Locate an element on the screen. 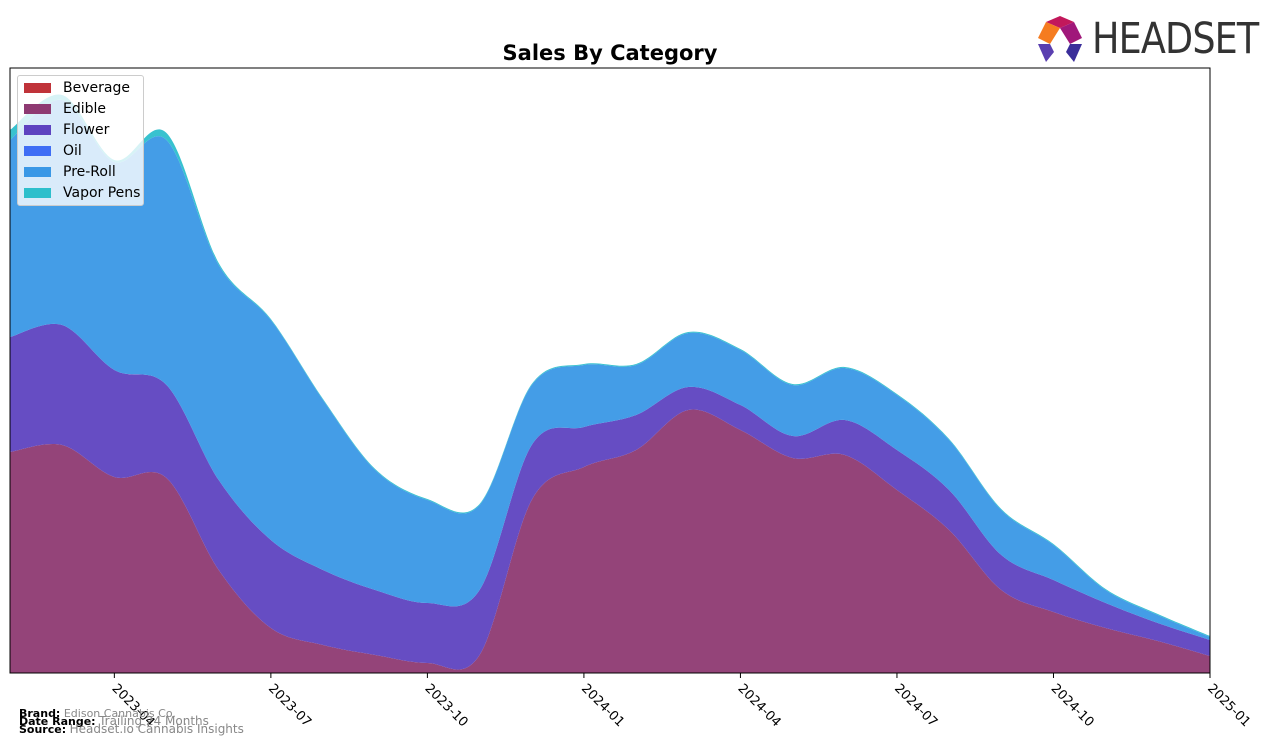 Image resolution: width=1276 pixels, height=746 pixels. legend-label: Vapor Pens is located at coordinates (102, 193).